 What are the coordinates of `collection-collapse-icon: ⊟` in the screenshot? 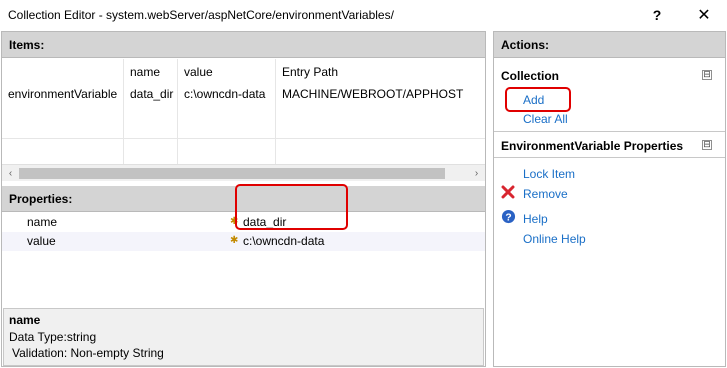 It's located at (707, 75).